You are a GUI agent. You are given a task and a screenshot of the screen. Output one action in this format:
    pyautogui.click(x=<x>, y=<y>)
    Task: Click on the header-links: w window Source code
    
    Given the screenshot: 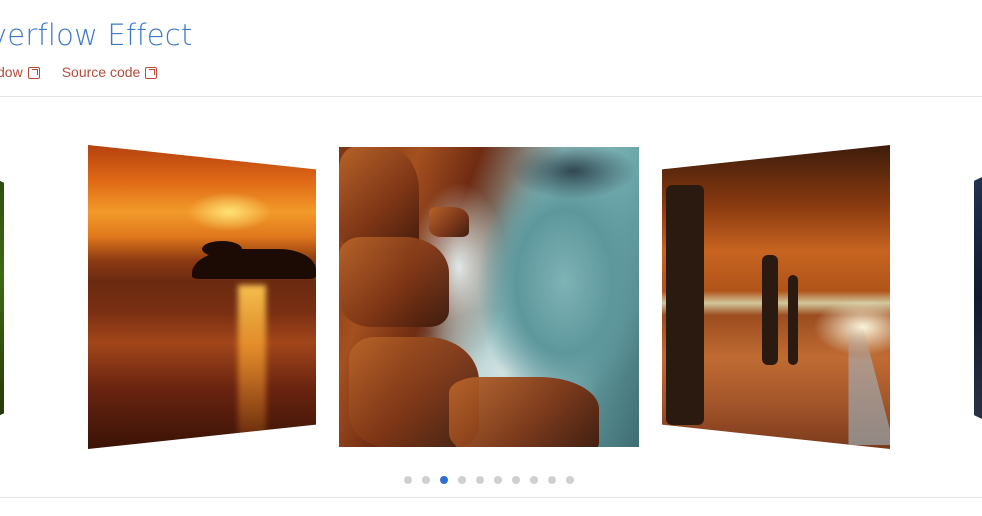 What is the action you would take?
    pyautogui.click(x=79, y=72)
    